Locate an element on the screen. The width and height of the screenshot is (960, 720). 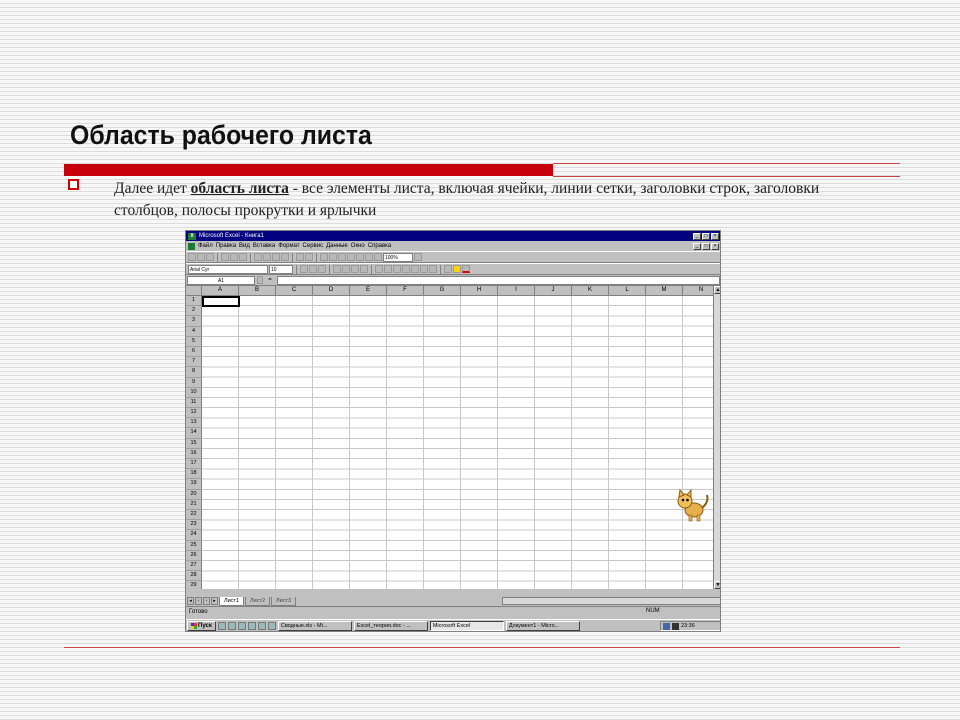
column-header-n: N is located at coordinates (698, 291).